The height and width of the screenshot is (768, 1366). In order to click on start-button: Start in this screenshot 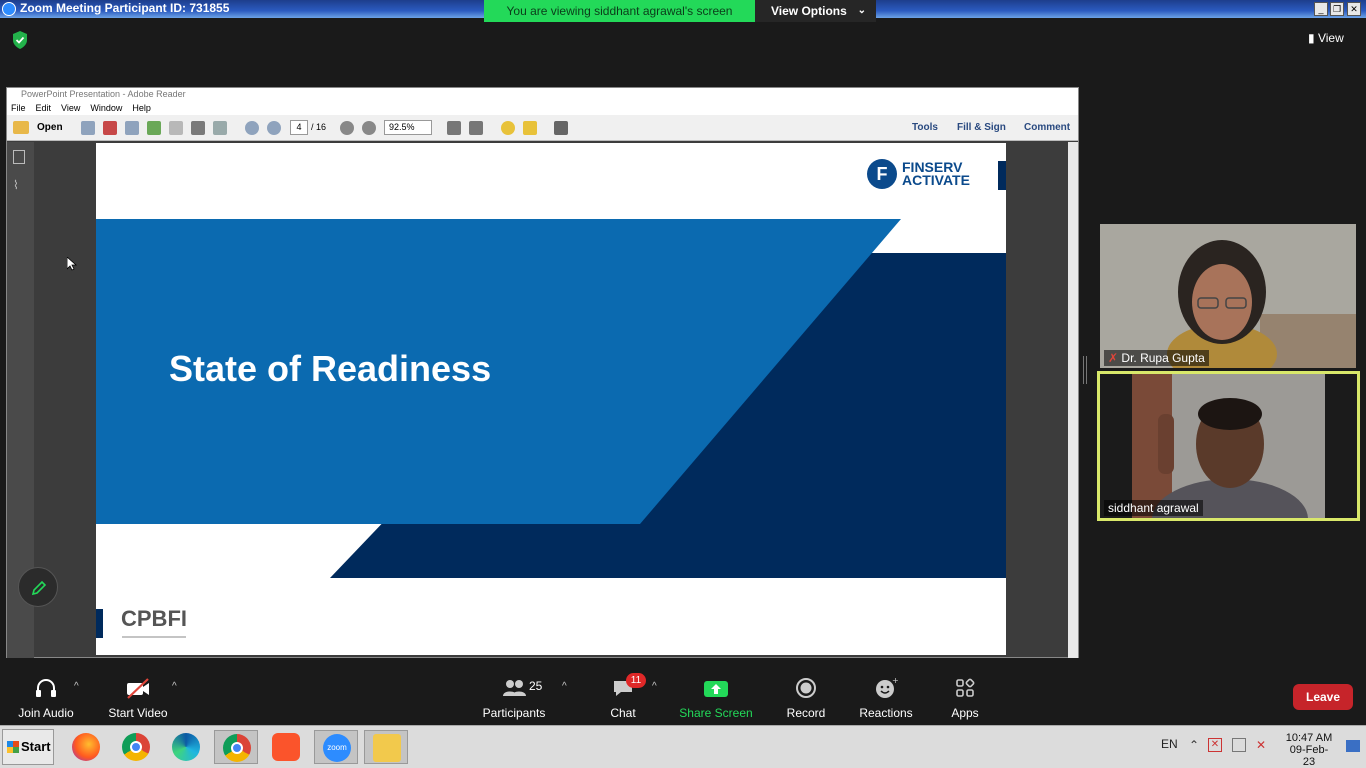, I will do `click(28, 747)`.